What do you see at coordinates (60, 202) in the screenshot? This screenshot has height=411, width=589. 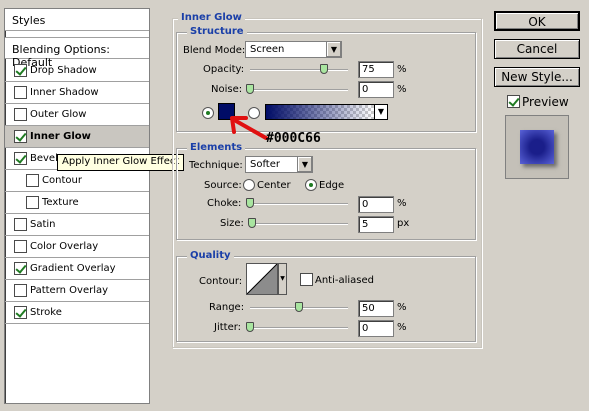 I see `style-item-label: Texture` at bounding box center [60, 202].